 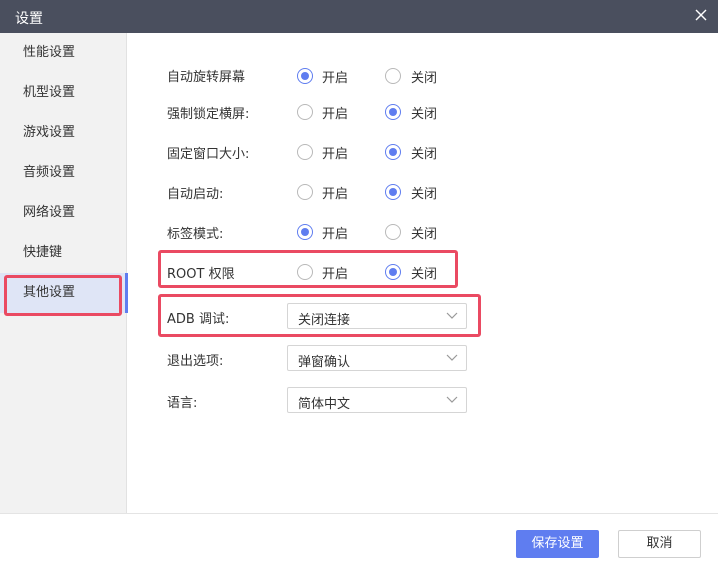 What do you see at coordinates (308, 269) in the screenshot?
I see `root-highlight-box` at bounding box center [308, 269].